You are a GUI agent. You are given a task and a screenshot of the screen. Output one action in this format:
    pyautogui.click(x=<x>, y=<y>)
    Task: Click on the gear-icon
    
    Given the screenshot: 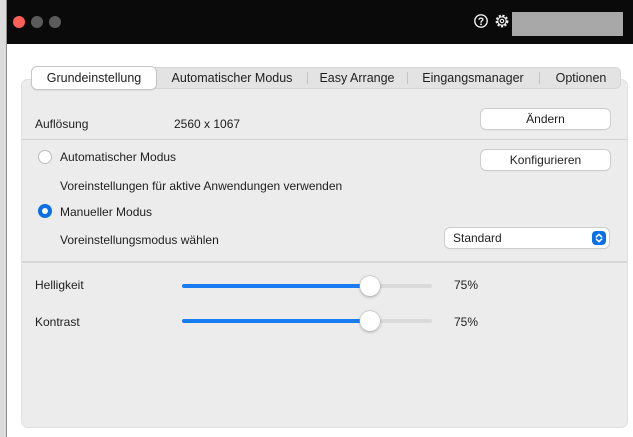 What is the action you would take?
    pyautogui.click(x=502, y=21)
    